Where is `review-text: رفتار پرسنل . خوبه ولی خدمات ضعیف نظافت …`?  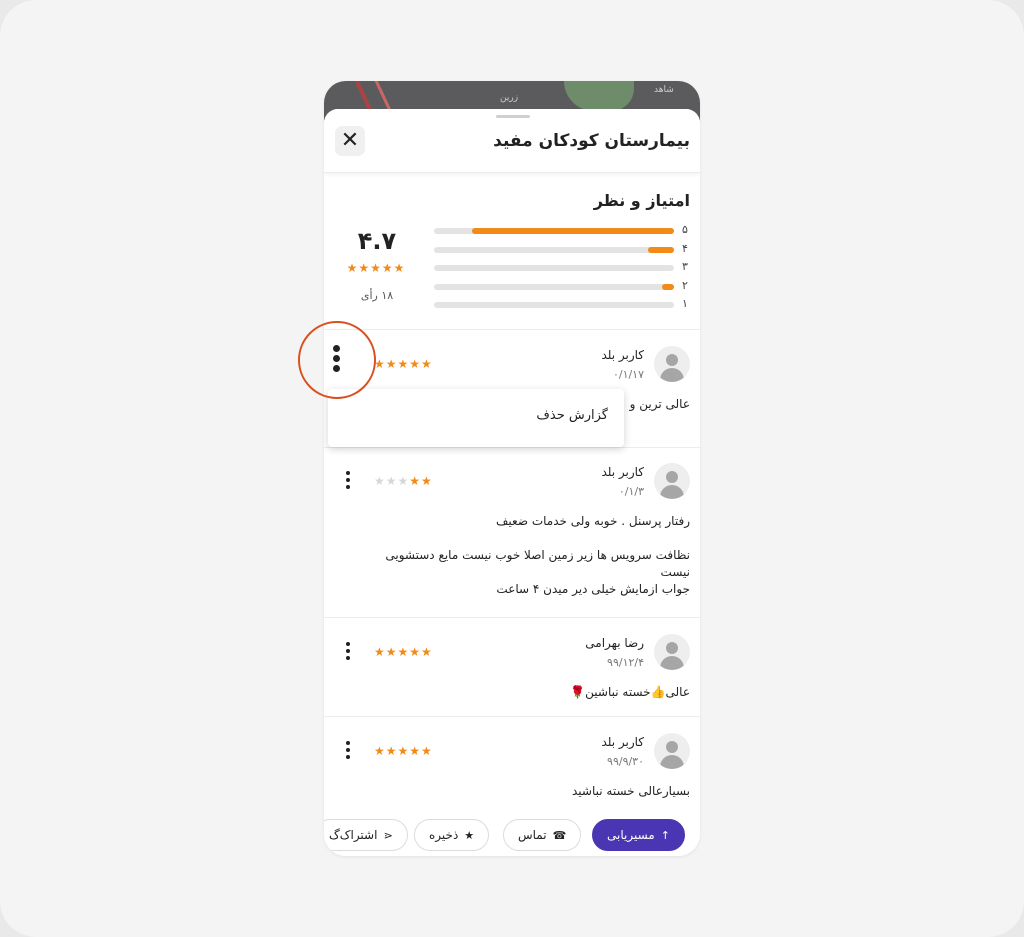 review-text: رفتار پرسنل . خوبه ولی خدمات ضعیف نظافت … is located at coordinates (537, 555).